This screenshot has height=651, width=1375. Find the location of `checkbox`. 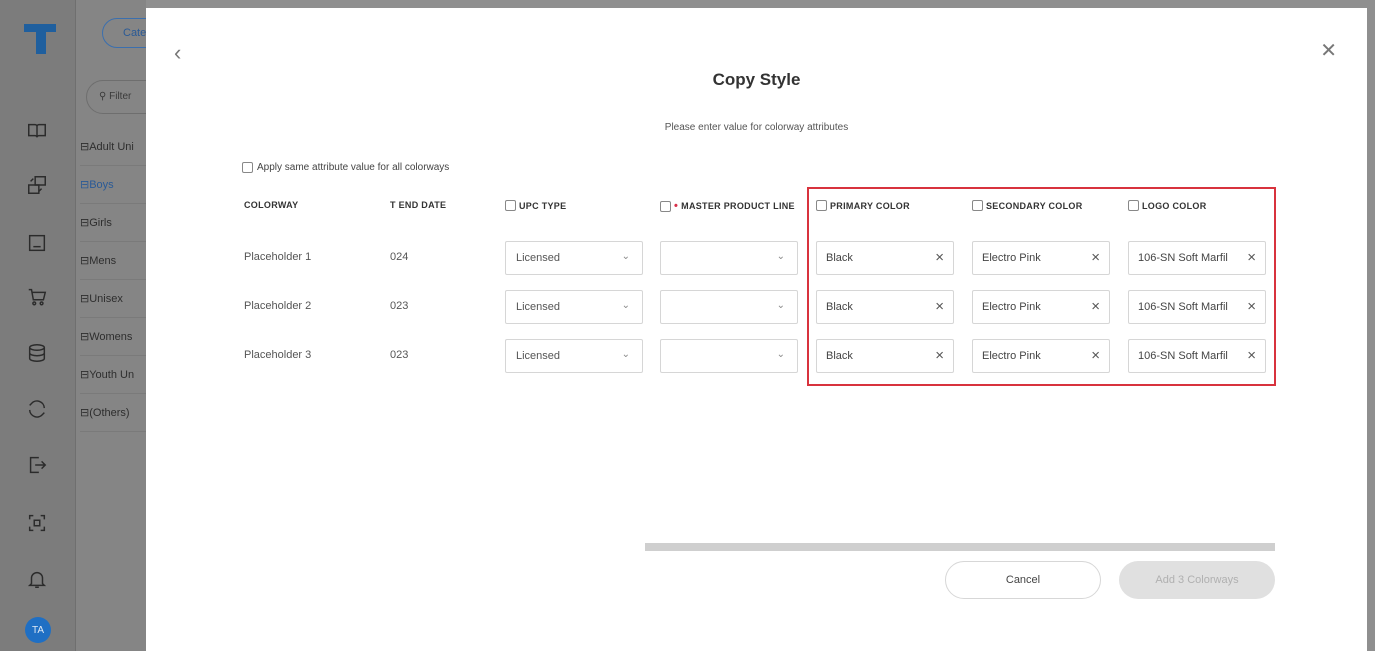

checkbox is located at coordinates (247, 167).